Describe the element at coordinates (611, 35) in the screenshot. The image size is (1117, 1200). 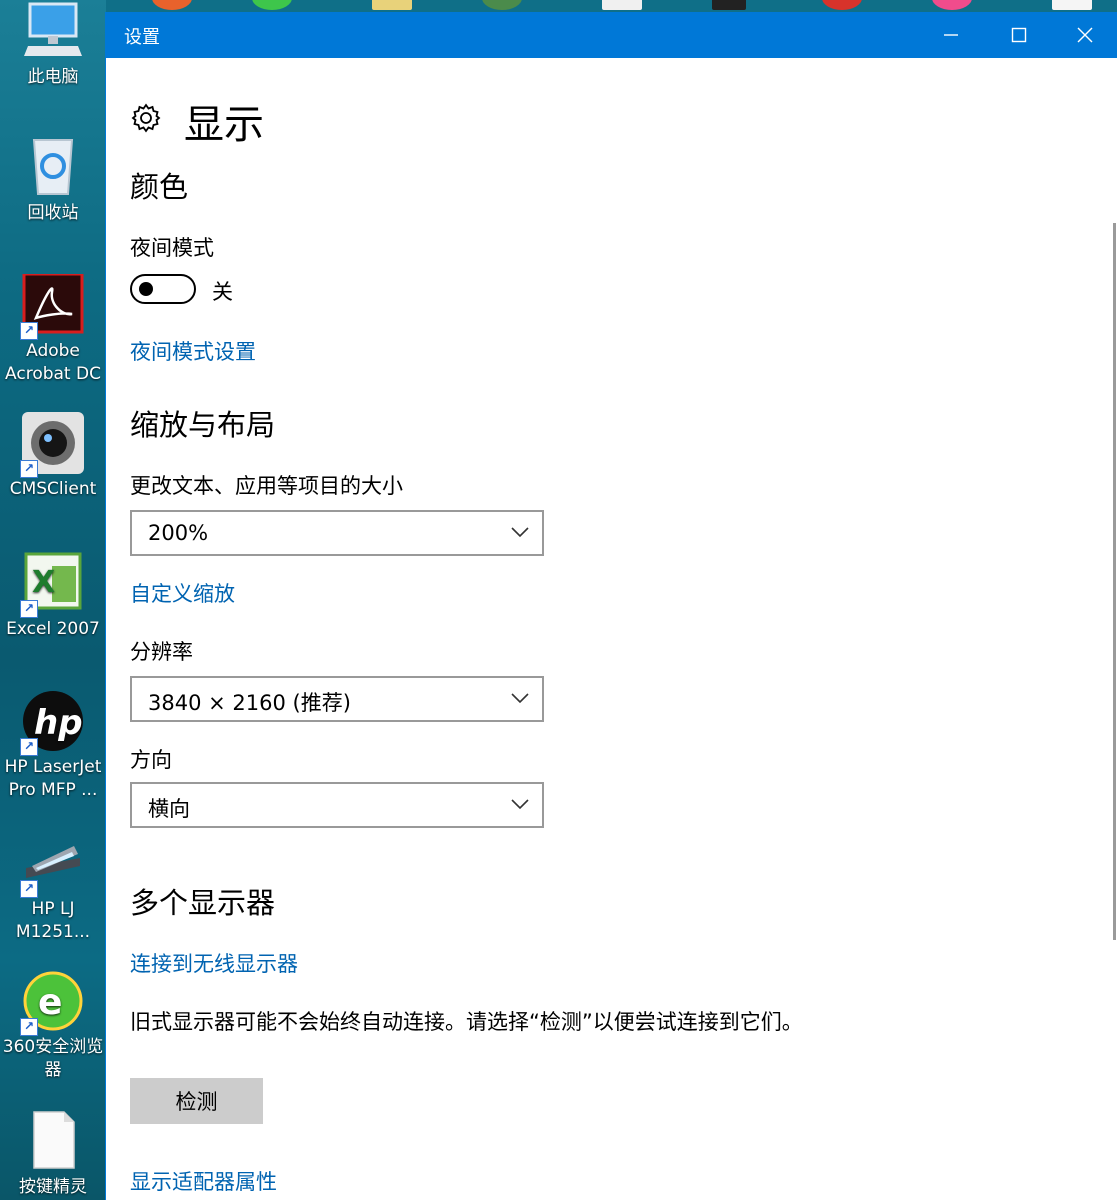
I see `title-bar: 设置` at that location.